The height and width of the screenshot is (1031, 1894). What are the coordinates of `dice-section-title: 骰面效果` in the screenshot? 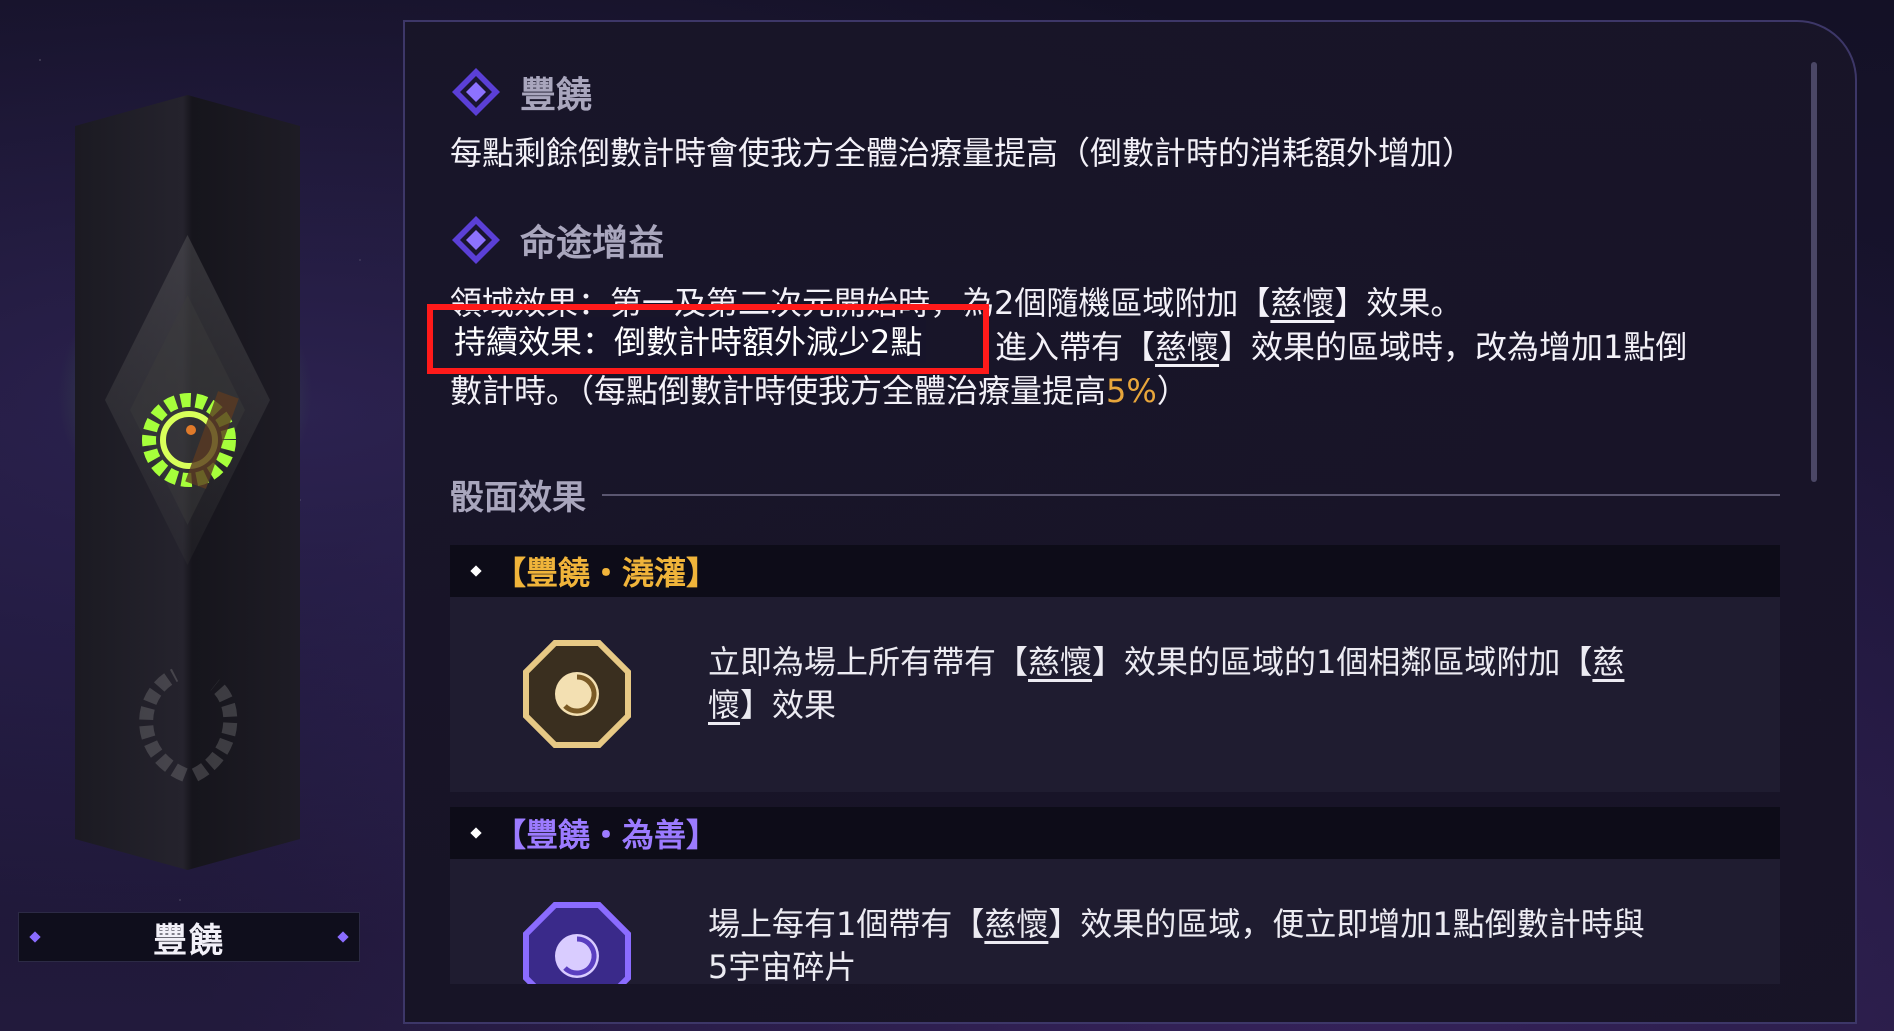 It's located at (518, 498).